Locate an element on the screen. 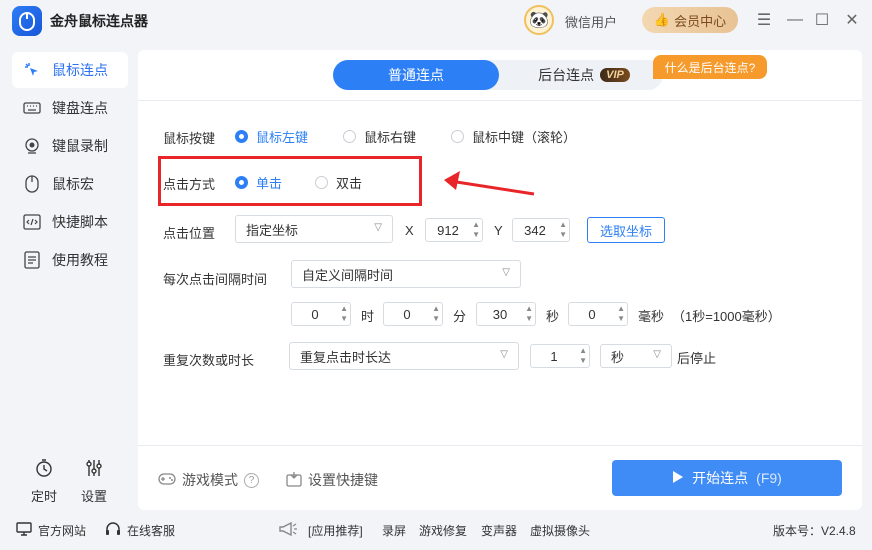 This screenshot has width=872, height=550. sidebar-item-record: 键鼠录制 is located at coordinates (70, 146).